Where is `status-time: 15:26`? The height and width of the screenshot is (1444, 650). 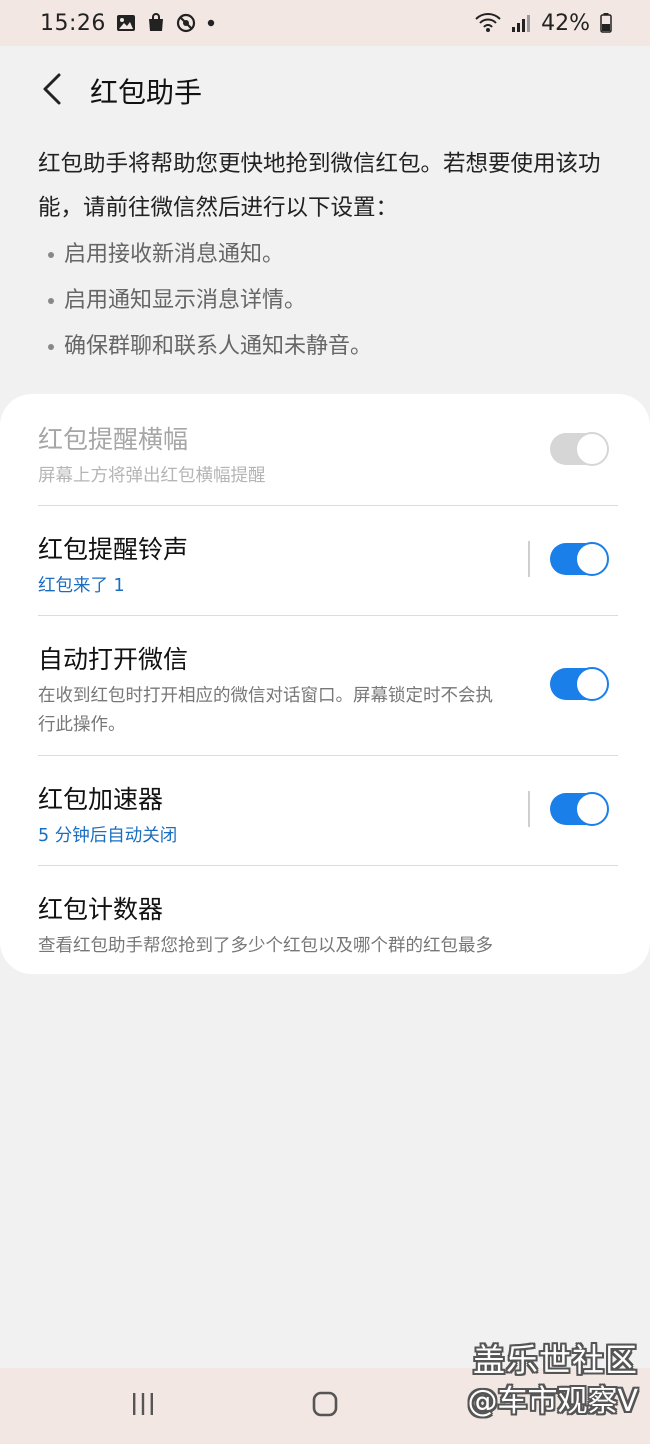 status-time: 15:26 is located at coordinates (73, 23).